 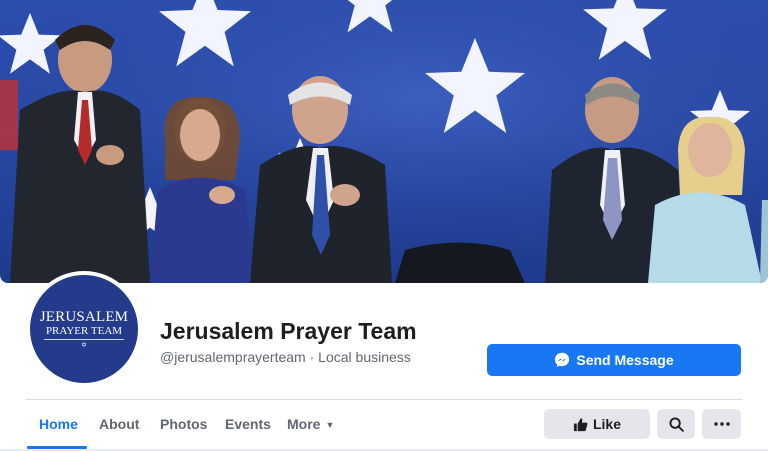 I want to click on page-handle: @jerusalemprayerteam, so click(x=233, y=357).